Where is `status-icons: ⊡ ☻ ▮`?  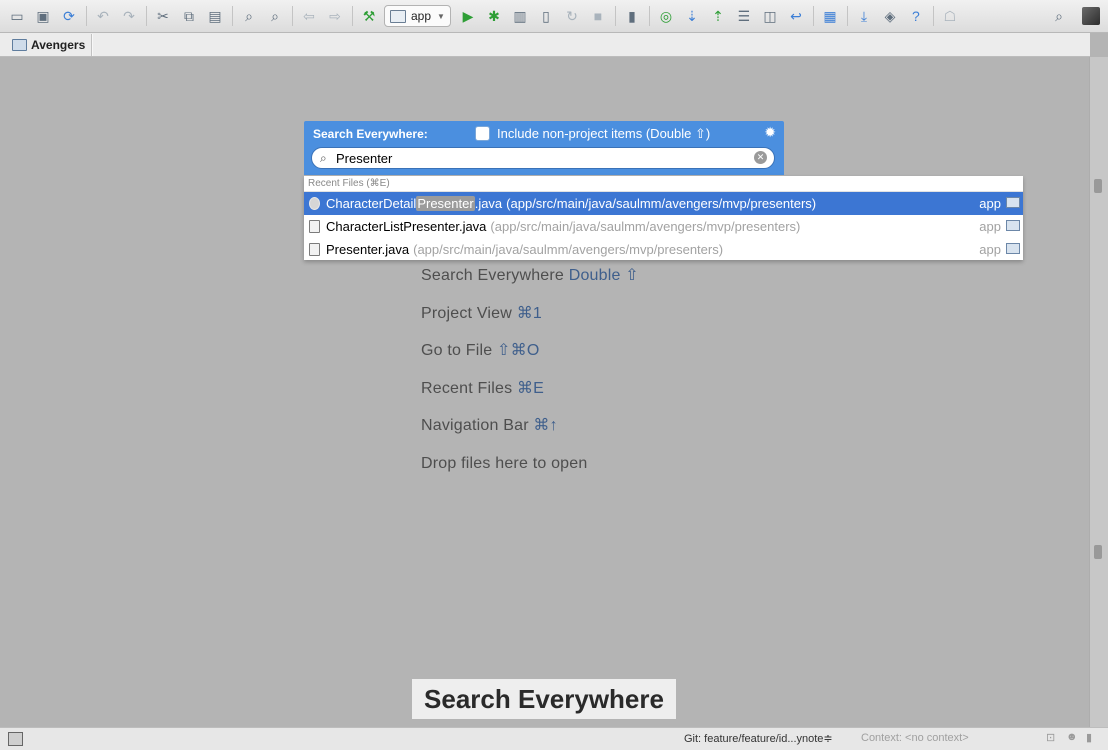
status-icons: ⊡ ☻ ▮ is located at coordinates (1068, 737).